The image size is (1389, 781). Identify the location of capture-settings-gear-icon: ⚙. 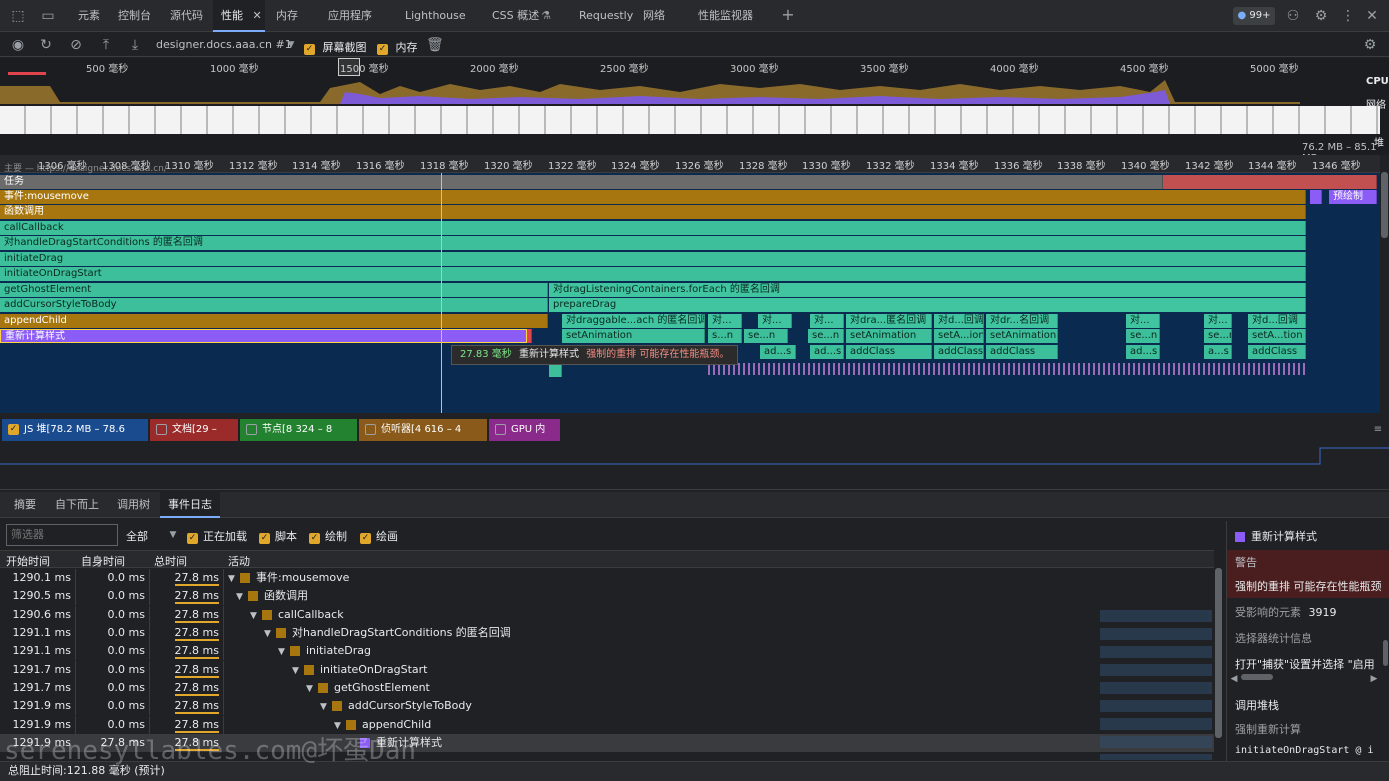
(1370, 45).